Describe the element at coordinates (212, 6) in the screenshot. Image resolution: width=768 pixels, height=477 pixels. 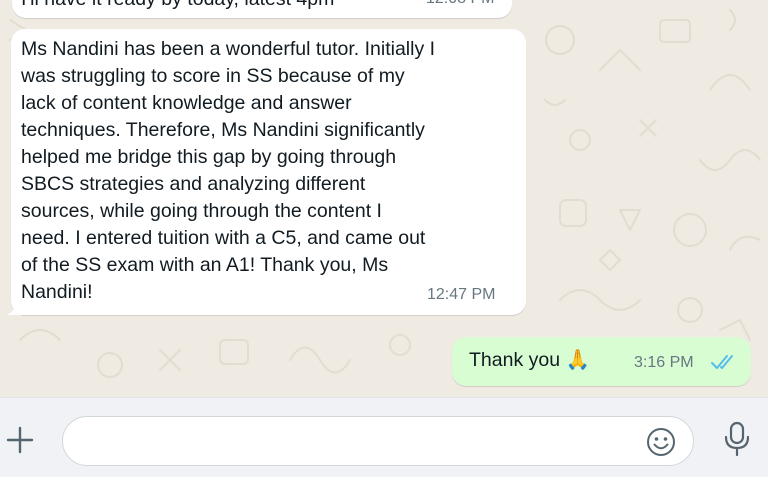
I see `message-text: I'll have it ready by today, latest 4pm` at that location.